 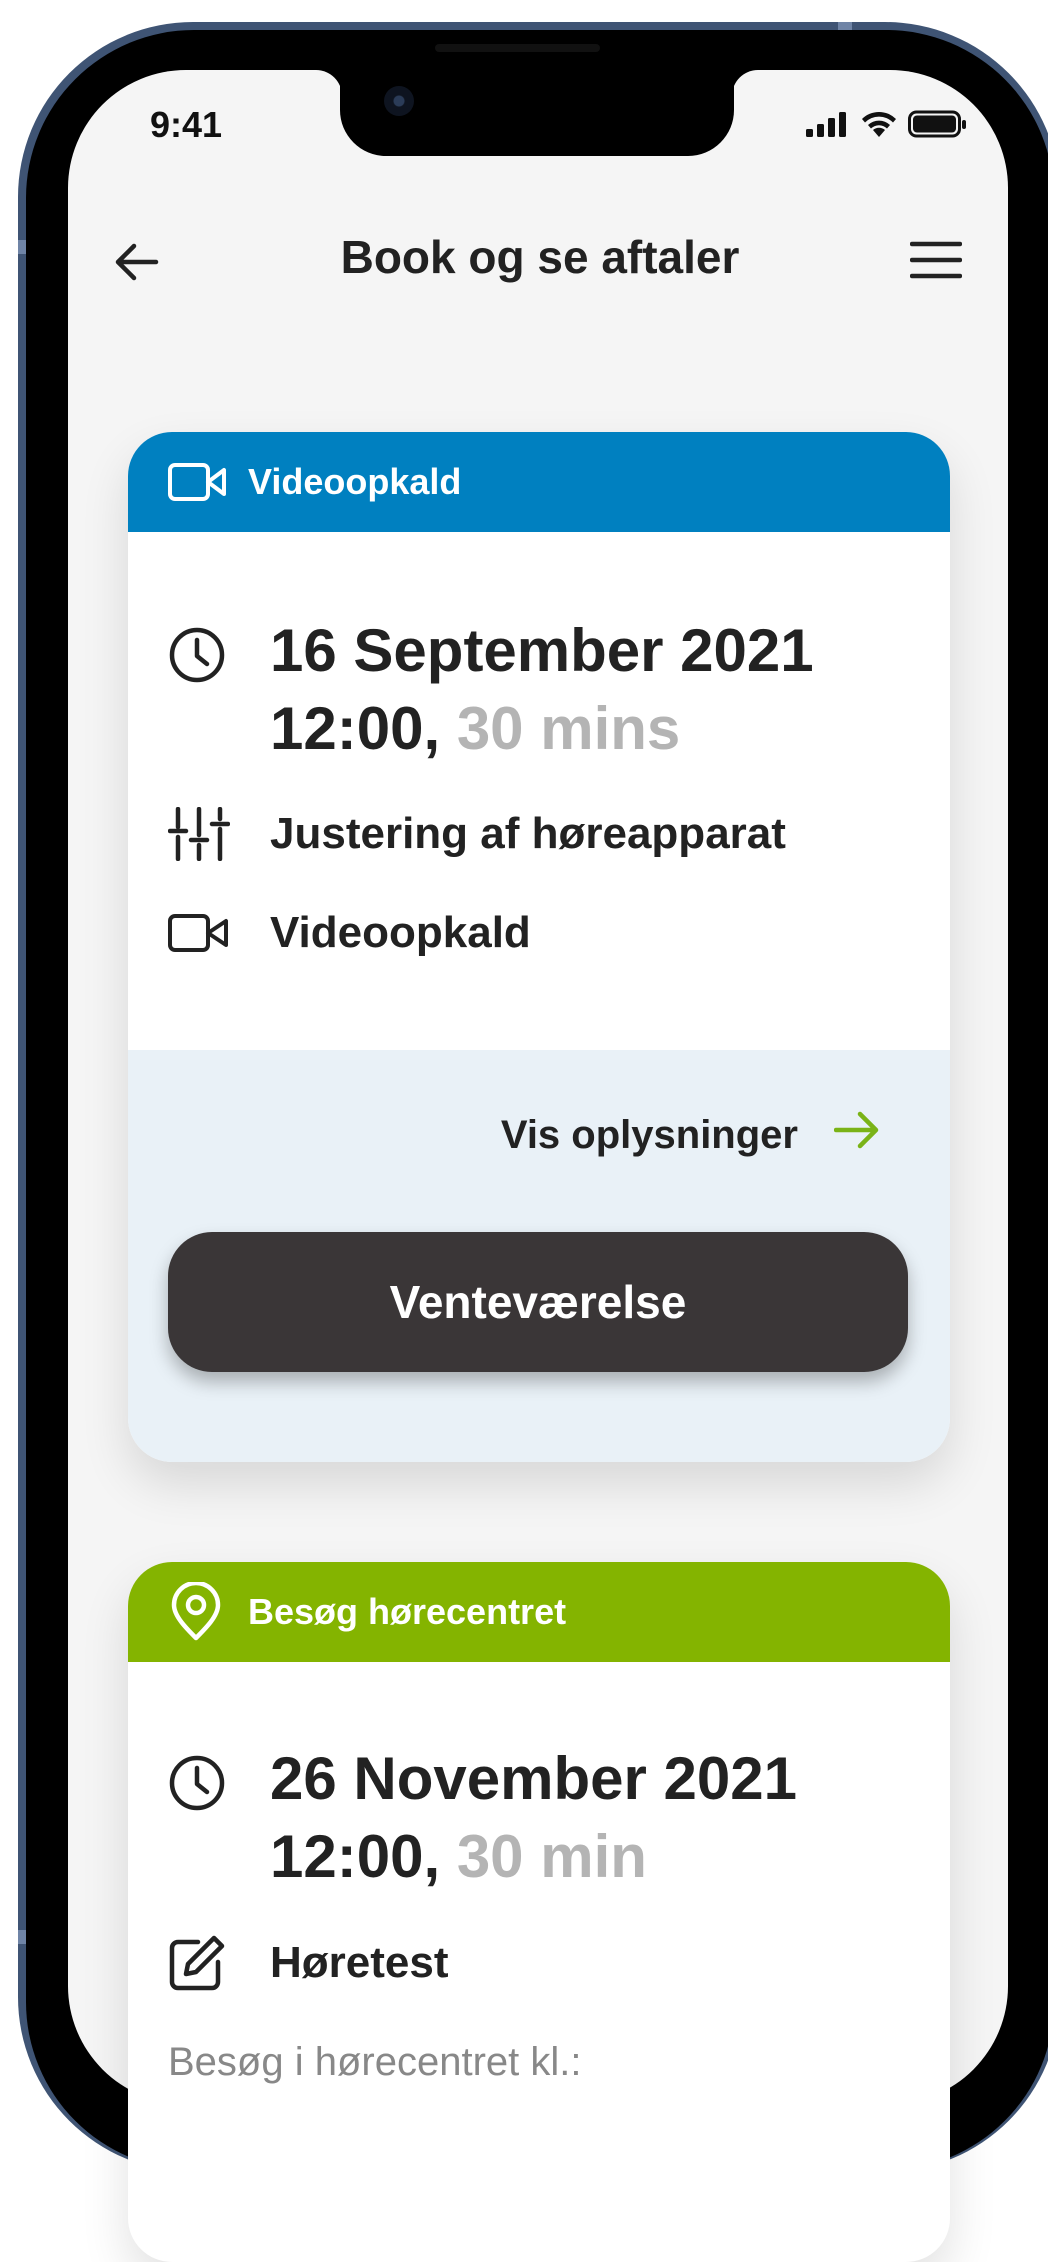 I want to click on view-details-link: Vis oplysninger, so click(x=690, y=1135).